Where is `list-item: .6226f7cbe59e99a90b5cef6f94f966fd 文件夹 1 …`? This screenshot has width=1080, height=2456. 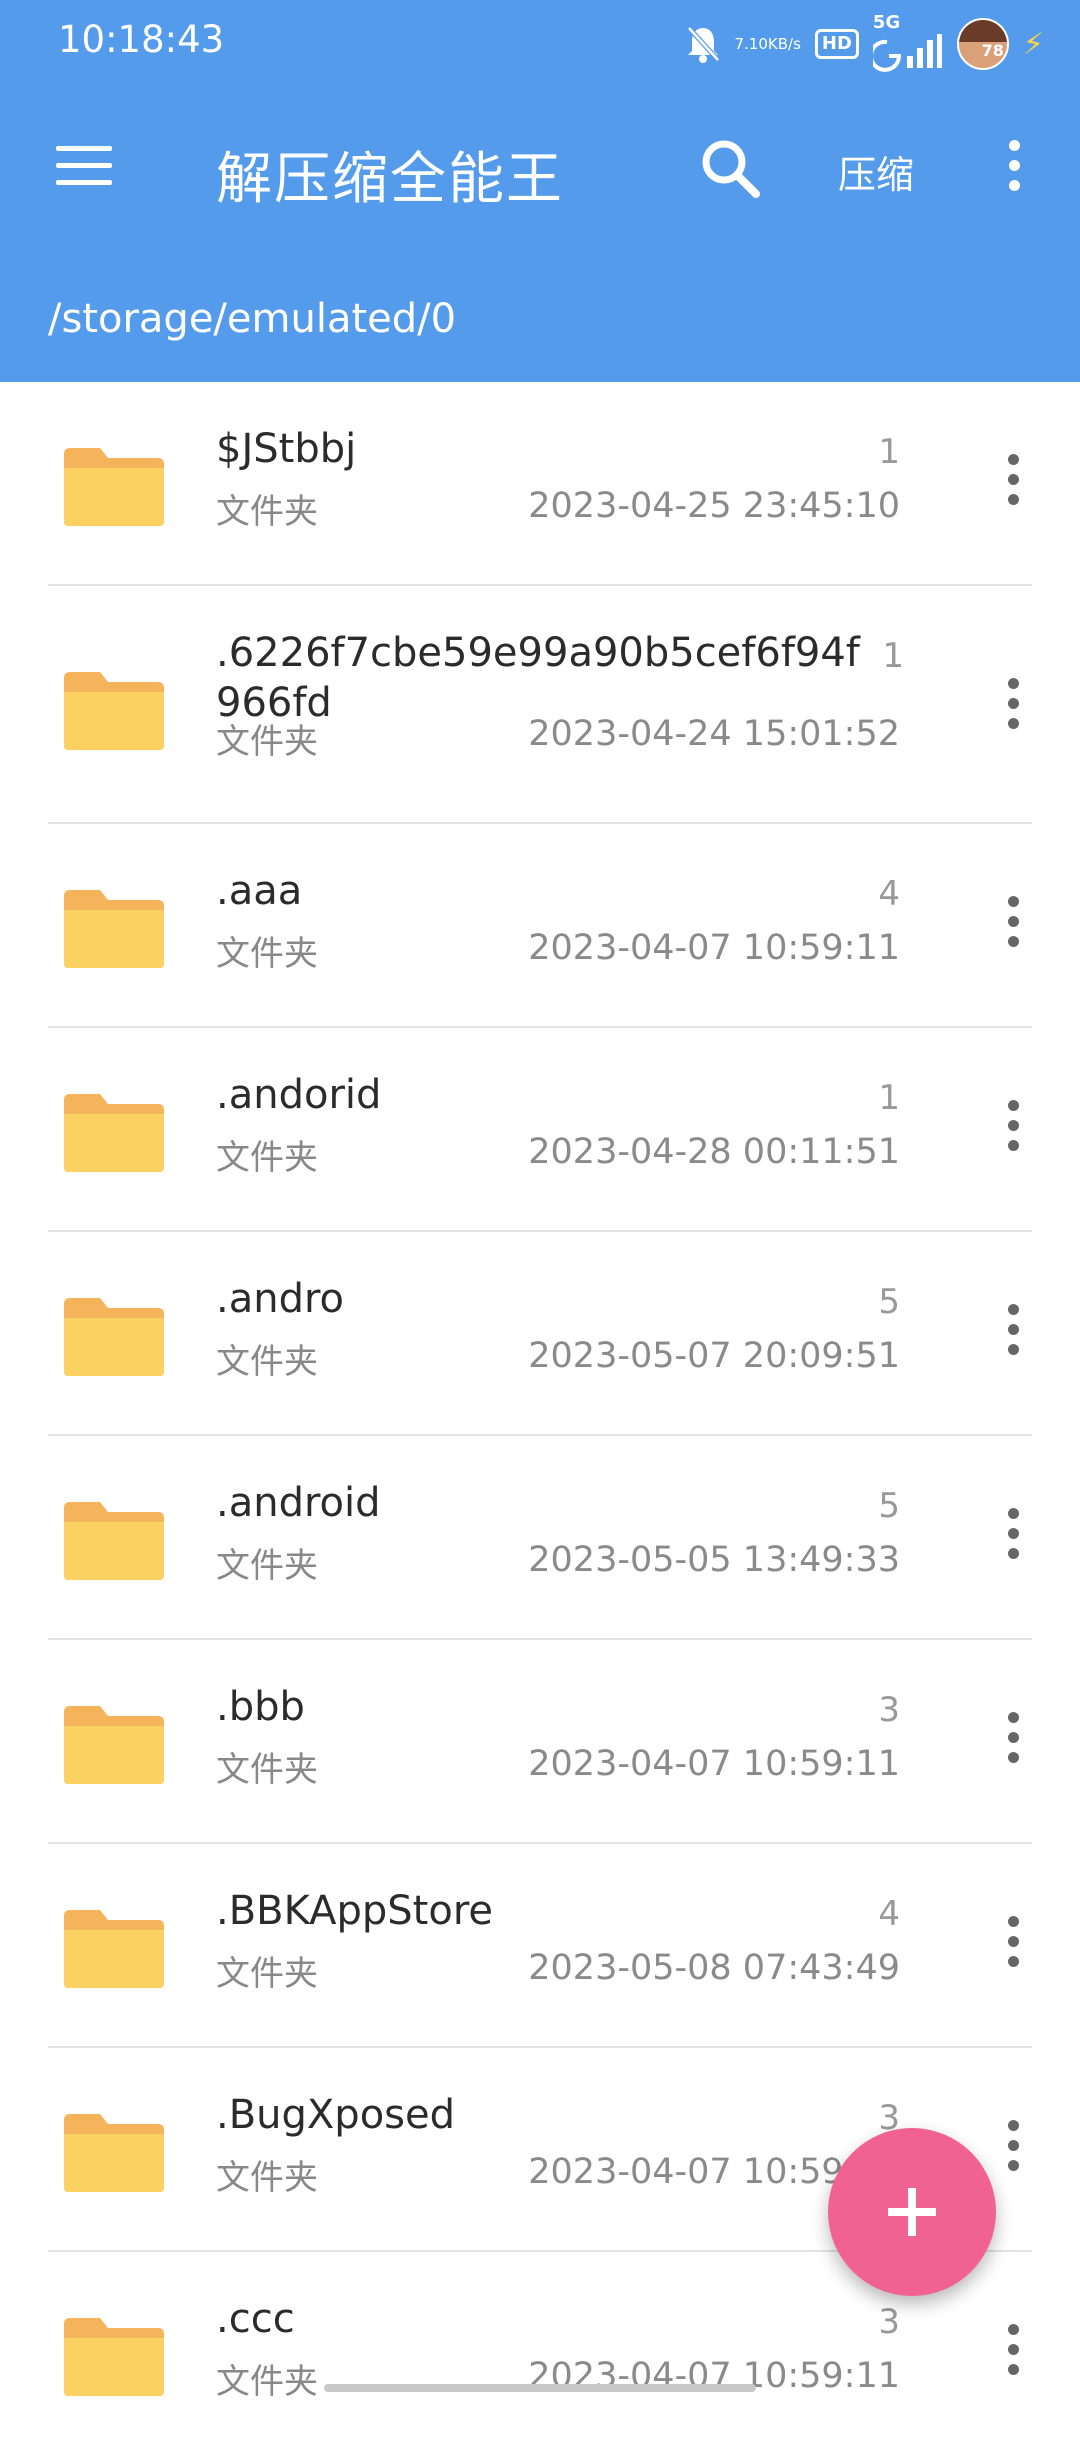
list-item: .6226f7cbe59e99a90b5cef6f94f966fd 文件夹 1 … is located at coordinates (540, 705).